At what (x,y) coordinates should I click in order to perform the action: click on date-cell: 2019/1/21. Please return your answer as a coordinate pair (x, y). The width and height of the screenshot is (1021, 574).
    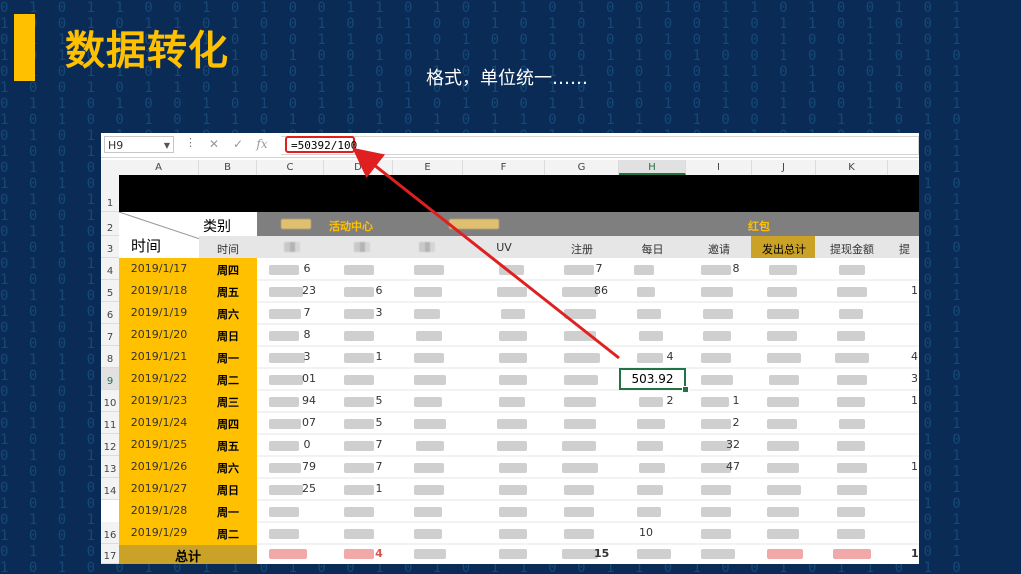
    Looking at the image, I should click on (159, 356).